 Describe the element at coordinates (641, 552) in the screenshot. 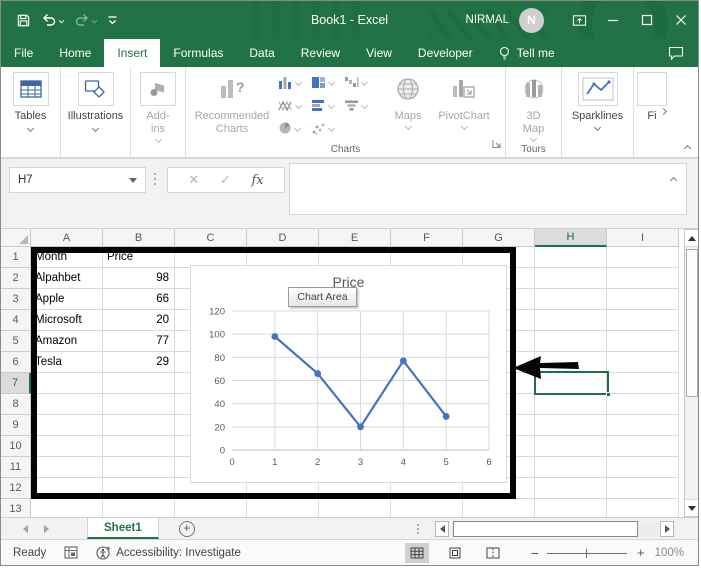

I see `zoom-in-button: +` at that location.